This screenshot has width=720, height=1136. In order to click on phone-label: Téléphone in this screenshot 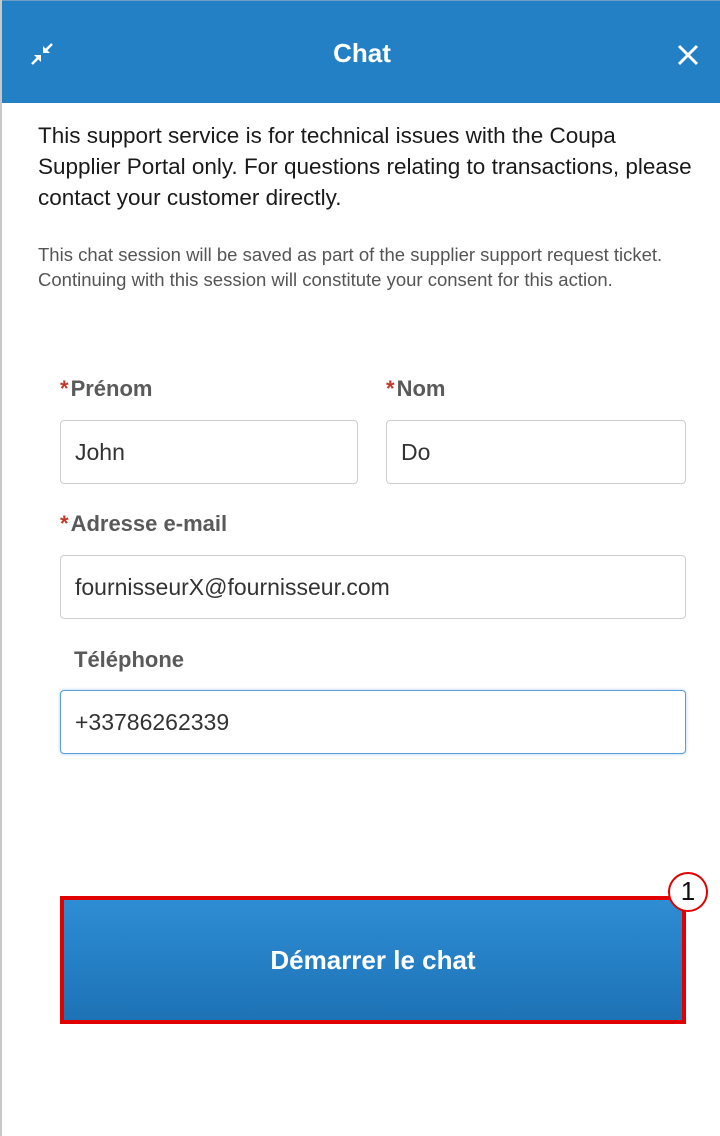, I will do `click(129, 660)`.